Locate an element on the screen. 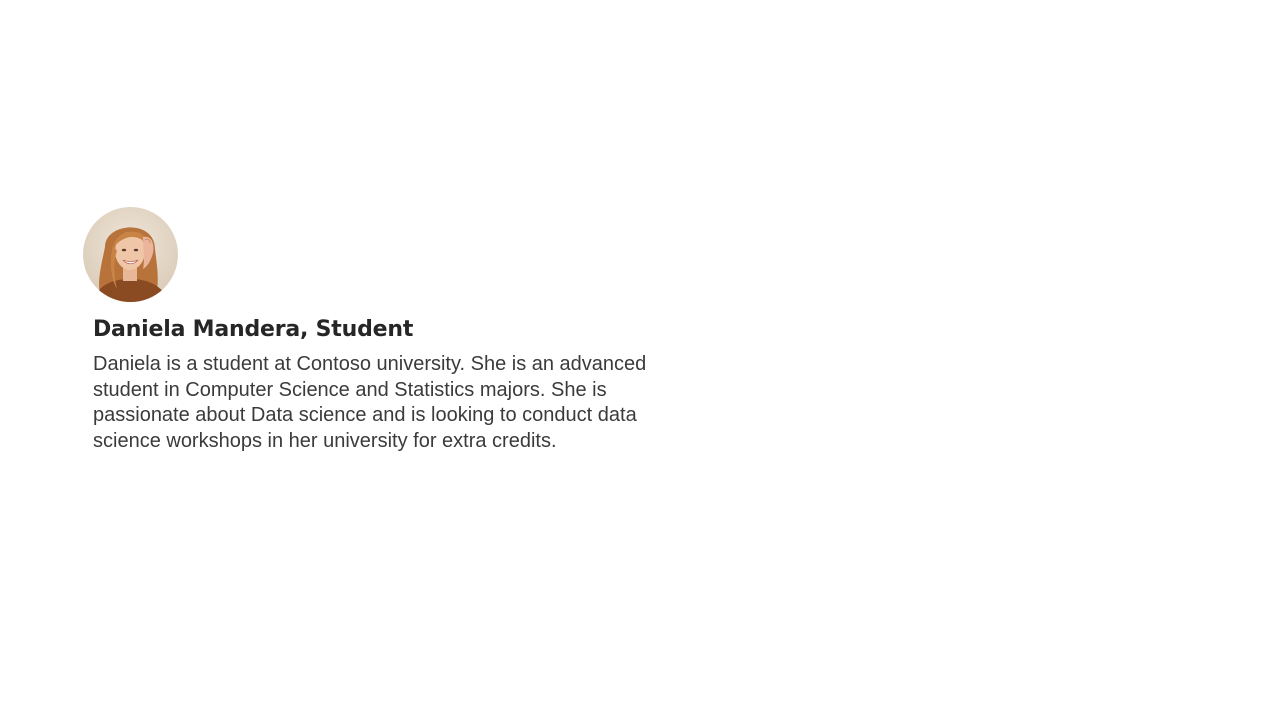 The image size is (1280, 720). person-photo-icon is located at coordinates (130, 254).